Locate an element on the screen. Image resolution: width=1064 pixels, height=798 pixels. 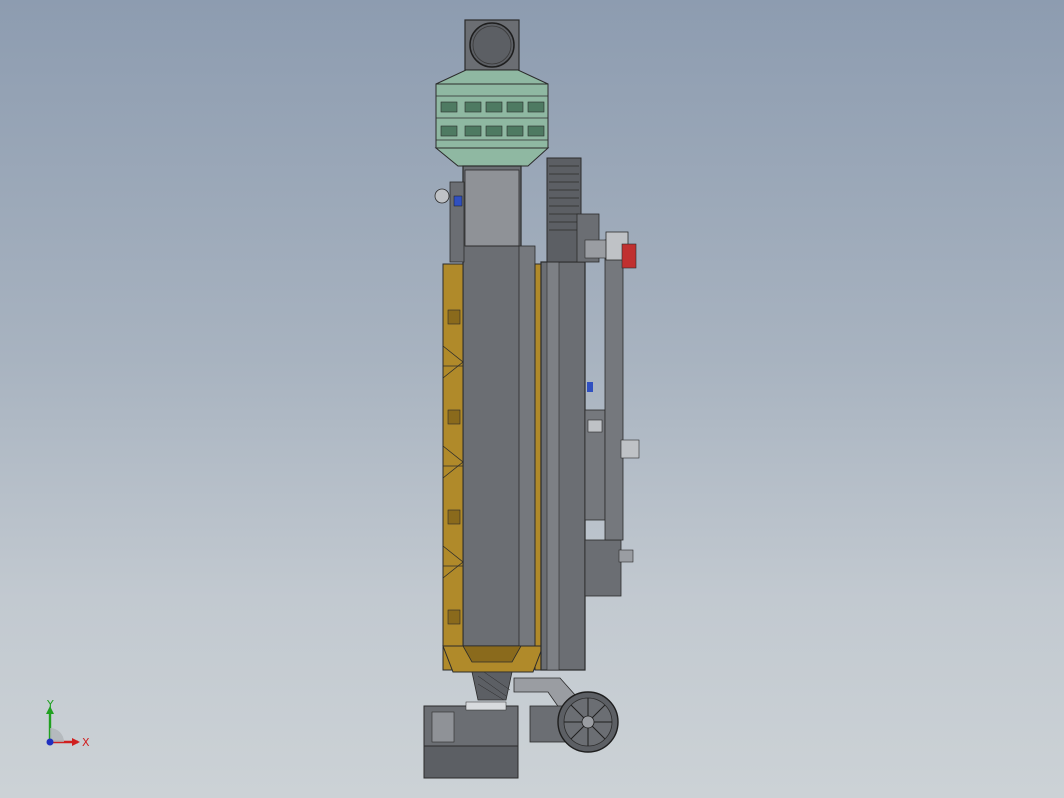
bottom-fan-icon is located at coordinates (471, 740).